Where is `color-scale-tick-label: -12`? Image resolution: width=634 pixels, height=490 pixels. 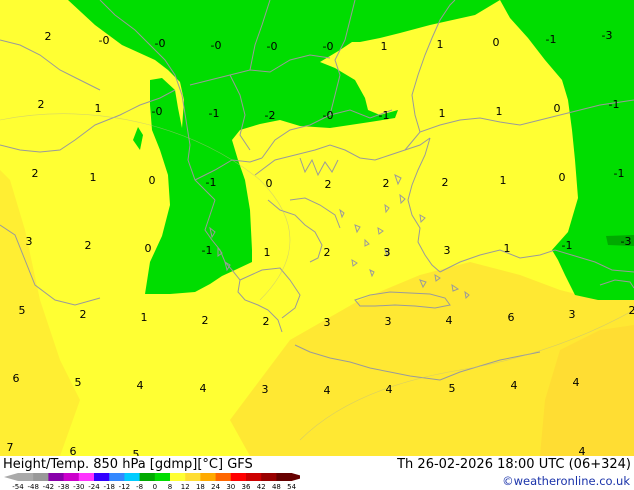 color-scale-tick-label: -12 is located at coordinates (124, 486).